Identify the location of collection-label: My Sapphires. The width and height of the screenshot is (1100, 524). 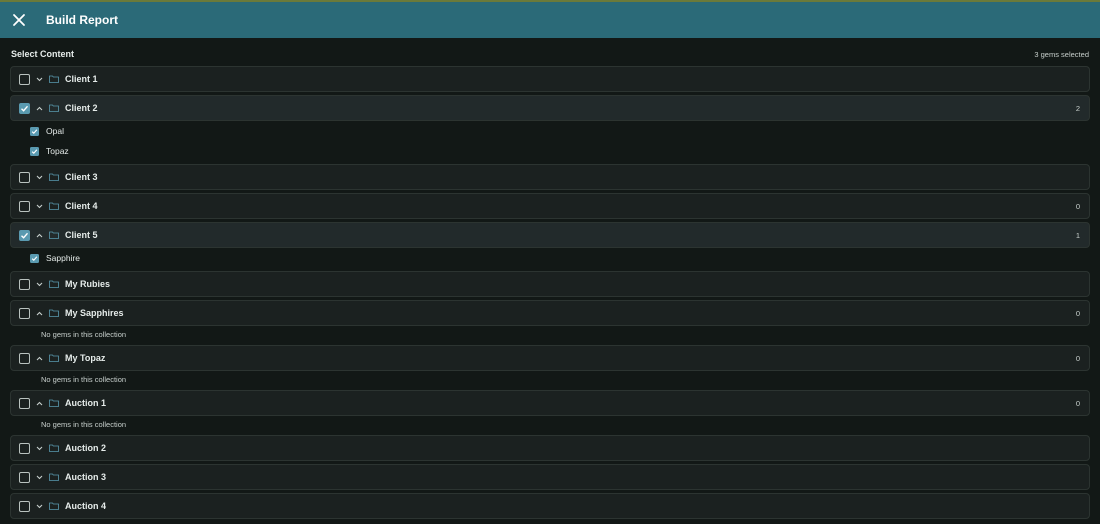
(94, 313).